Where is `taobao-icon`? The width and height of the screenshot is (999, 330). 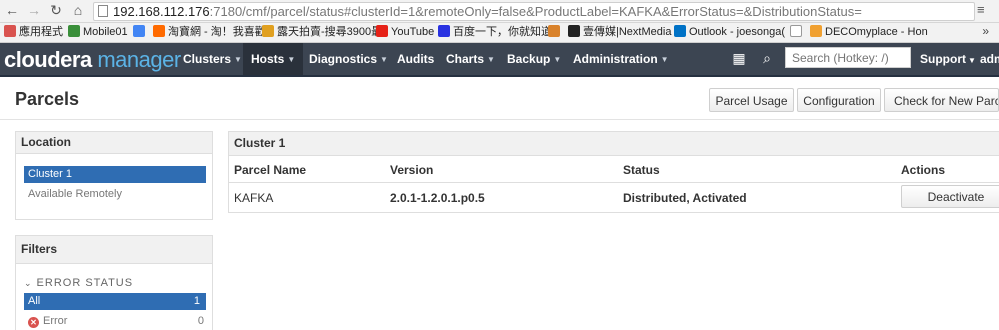 taobao-icon is located at coordinates (159, 31).